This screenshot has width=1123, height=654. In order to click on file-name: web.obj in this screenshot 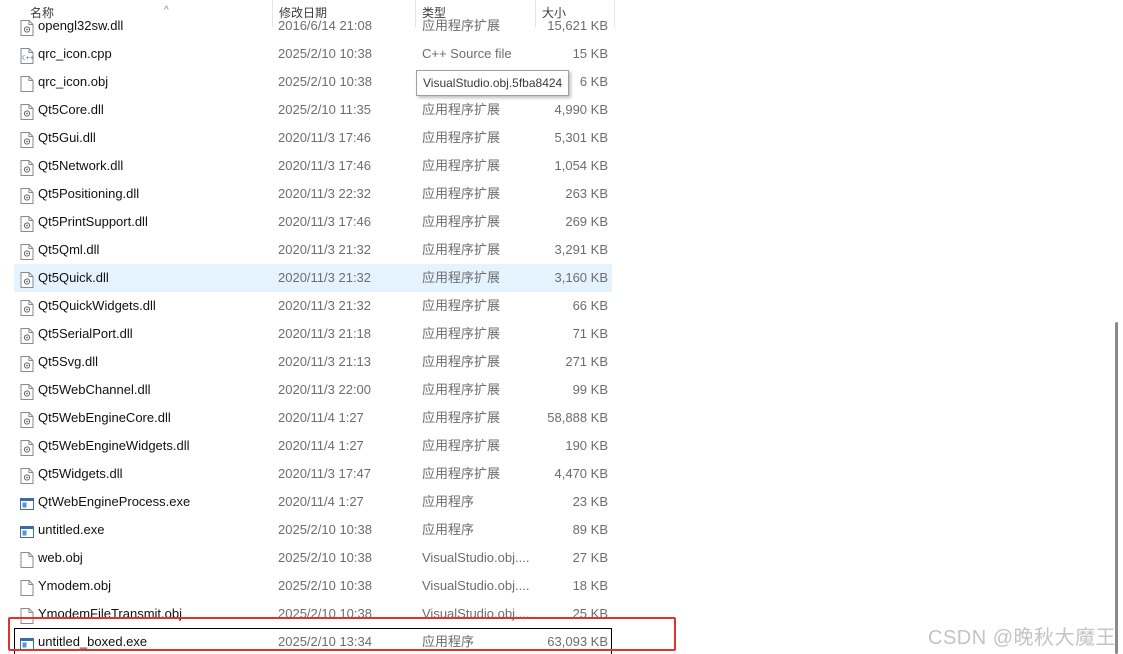, I will do `click(60, 557)`.